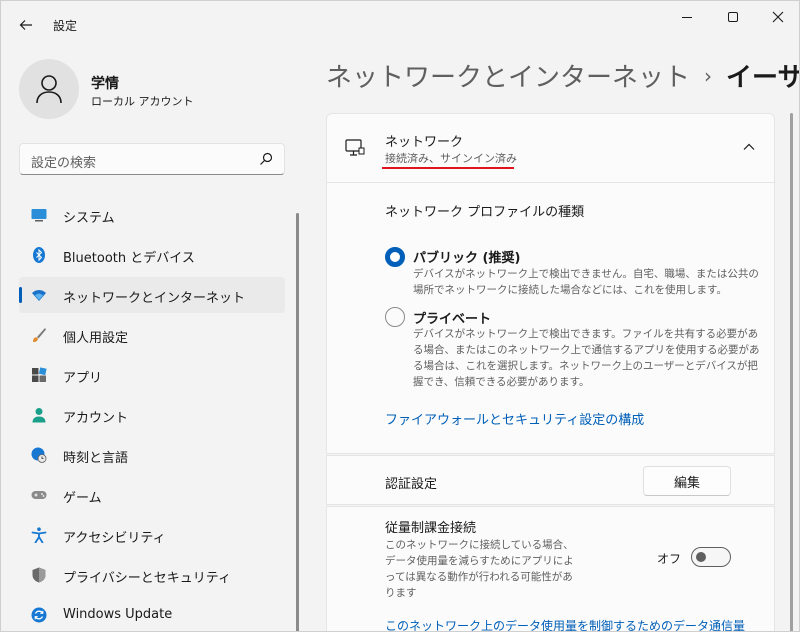 The height and width of the screenshot is (632, 800). What do you see at coordinates (118, 614) in the screenshot?
I see `sidebar-item-label: Windows Update` at bounding box center [118, 614].